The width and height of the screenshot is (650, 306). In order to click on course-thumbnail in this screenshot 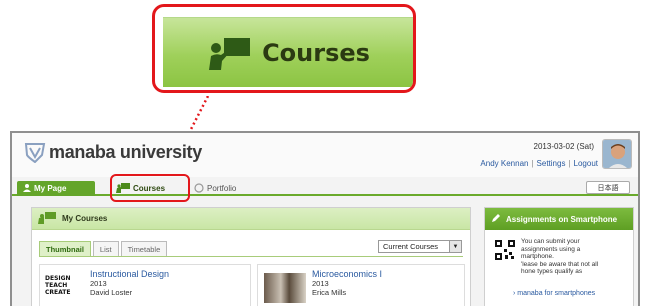, I will do `click(285, 288)`.